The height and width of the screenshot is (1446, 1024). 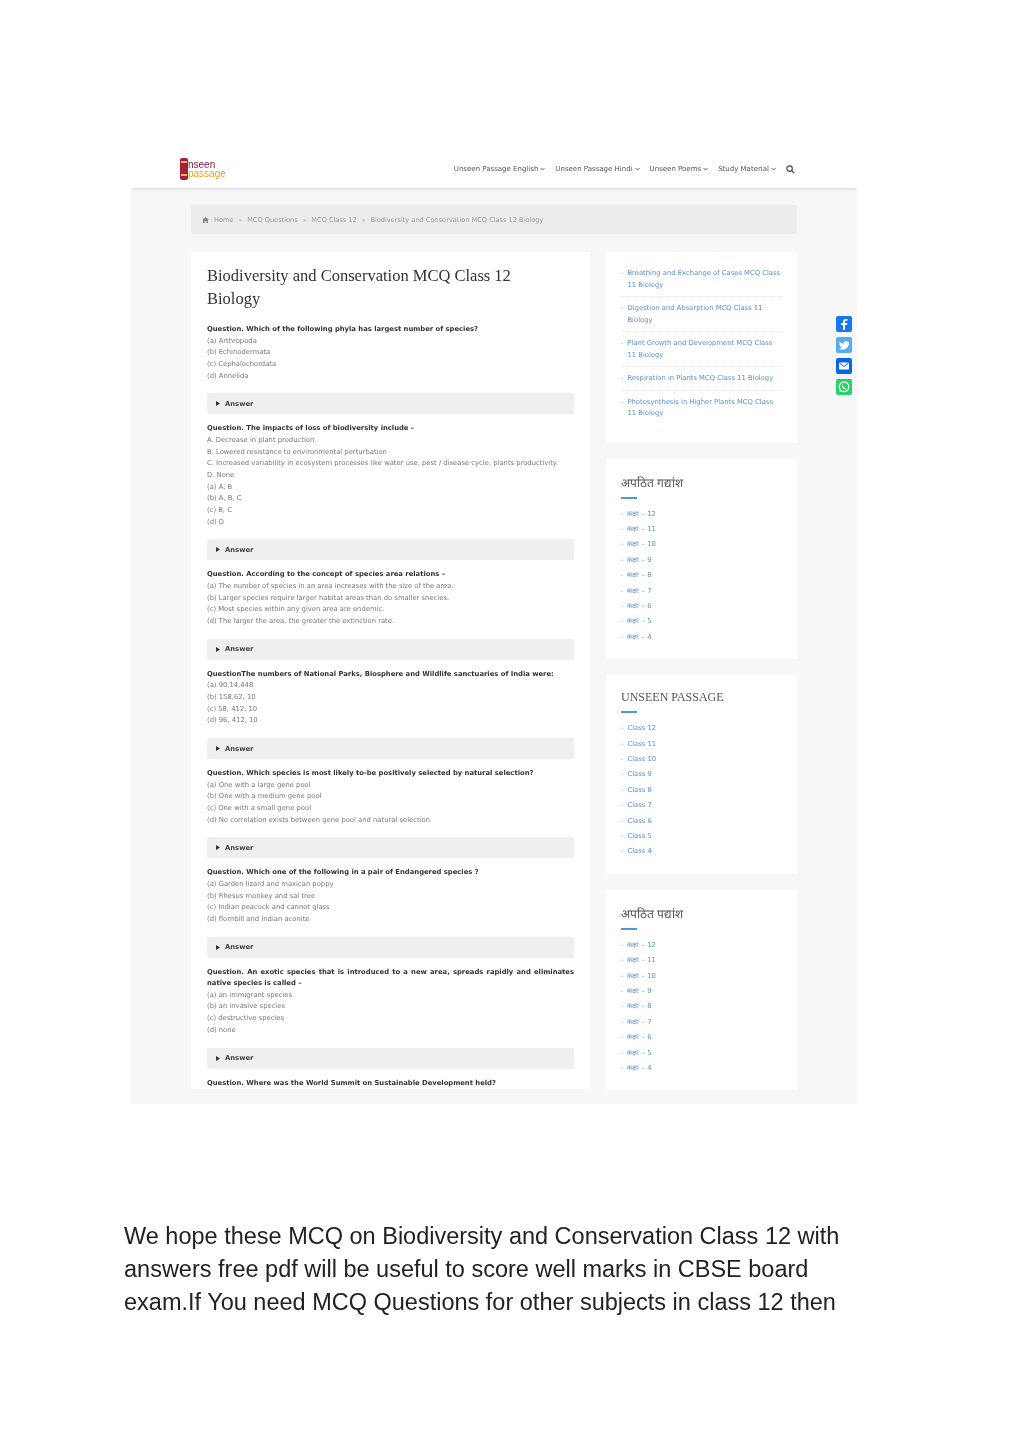 I want to click on widget-title: अपठित पद्यांश, so click(x=653, y=913).